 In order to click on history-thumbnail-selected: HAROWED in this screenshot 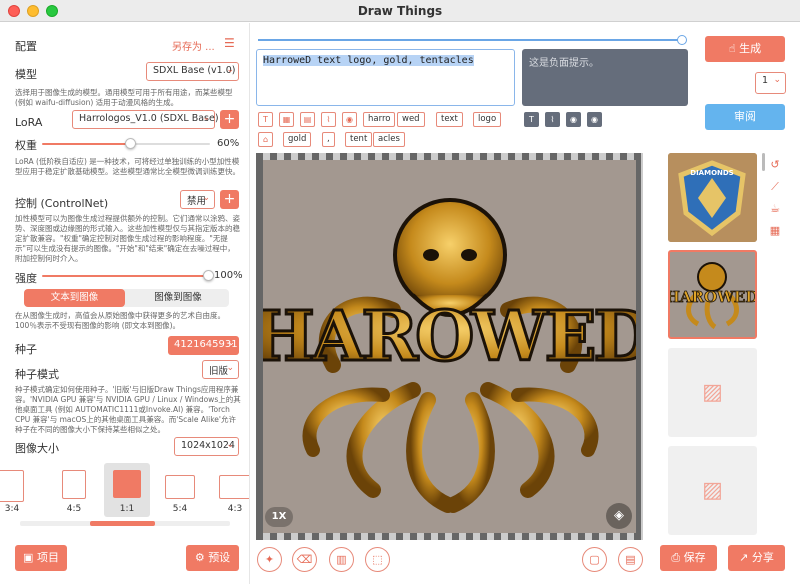, I will do `click(712, 294)`.